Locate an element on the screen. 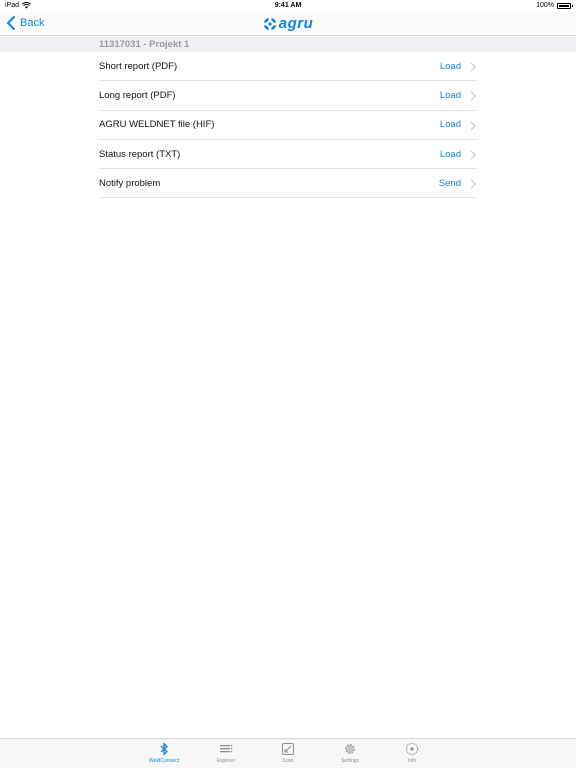 This screenshot has width=576, height=768. tab-label: Explorer is located at coordinates (226, 761).